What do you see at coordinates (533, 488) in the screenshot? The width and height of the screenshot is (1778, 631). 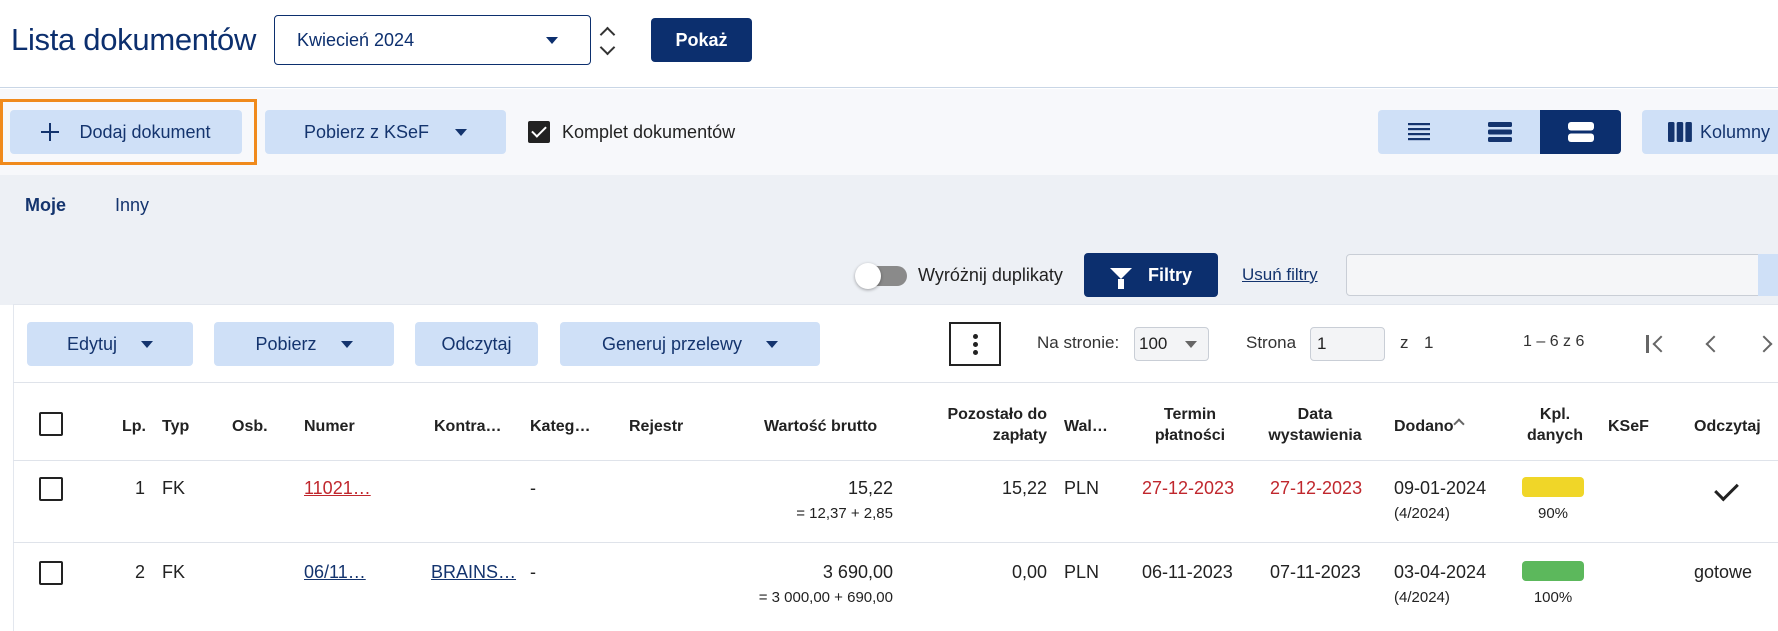 I see `cell-kategoria: -` at bounding box center [533, 488].